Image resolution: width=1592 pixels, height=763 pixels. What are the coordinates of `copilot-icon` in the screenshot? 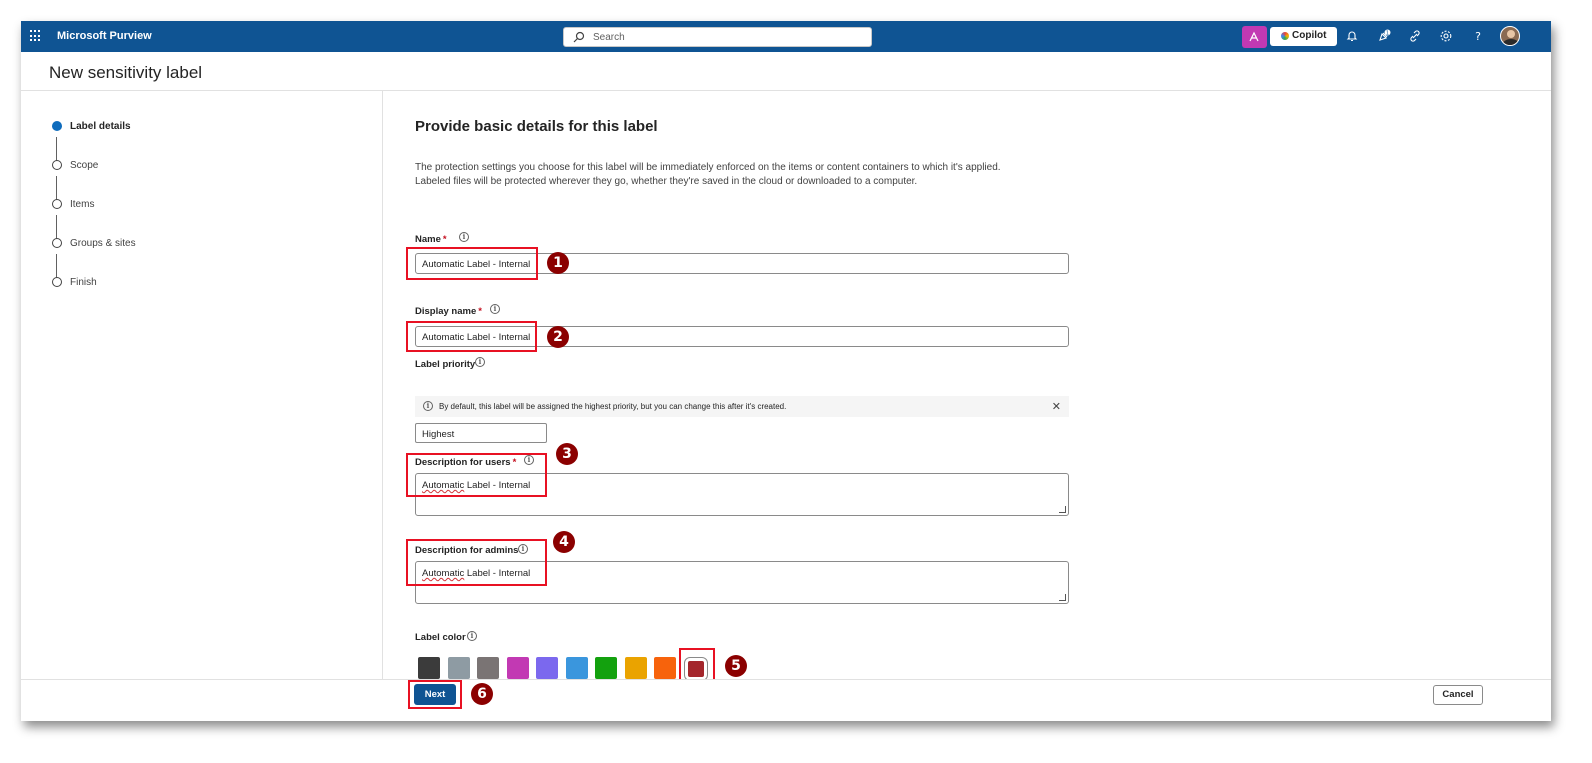 It's located at (1285, 36).